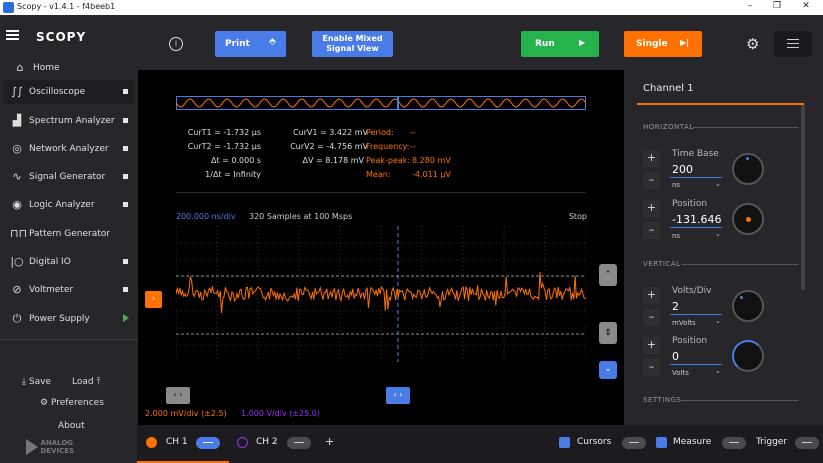  What do you see at coordinates (68, 205) in the screenshot?
I see `sidebar-item-logic-analyzer: ◉ Logic Analyzer` at bounding box center [68, 205].